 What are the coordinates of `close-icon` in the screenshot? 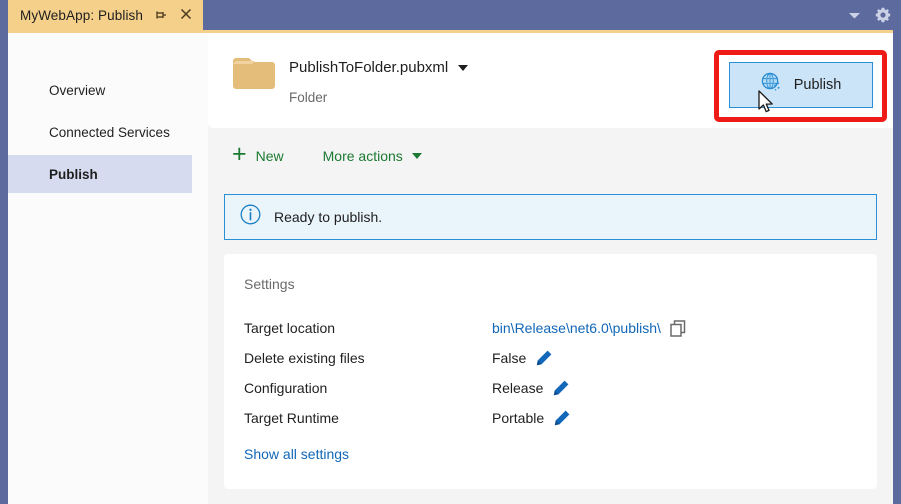 It's located at (186, 15).